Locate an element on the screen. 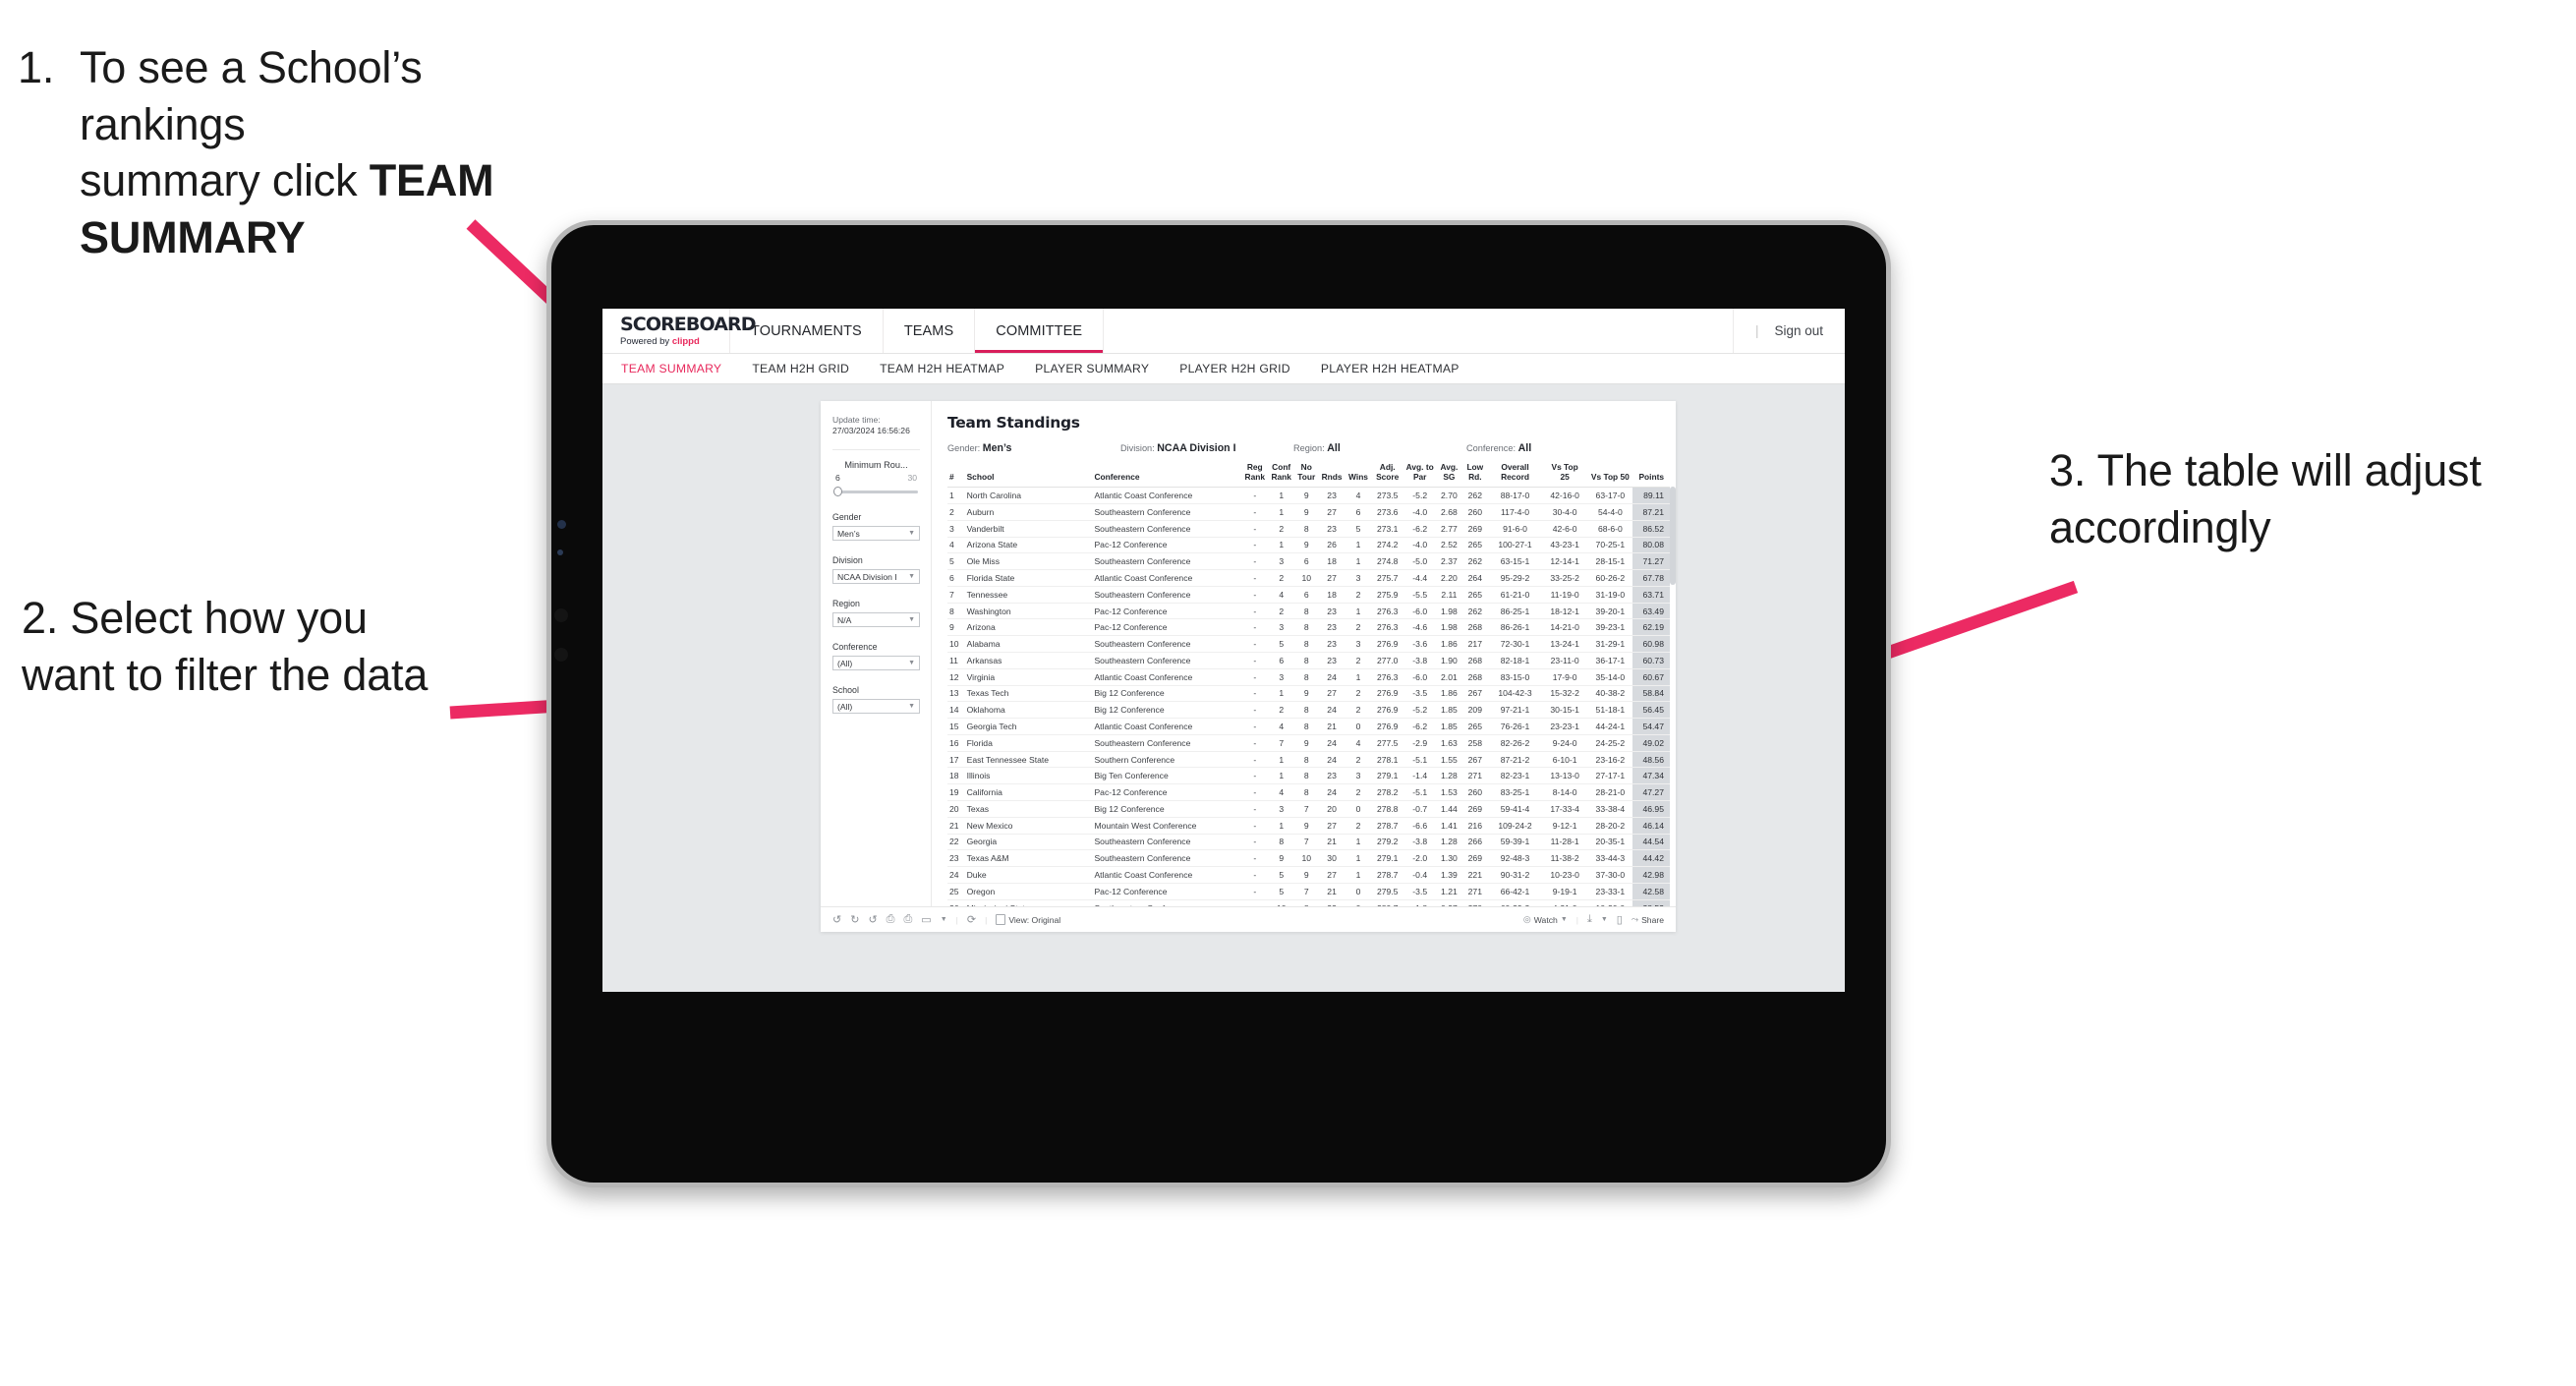 This screenshot has height=1386, width=2576. nav-item-teams: TEAMS is located at coordinates (930, 331).